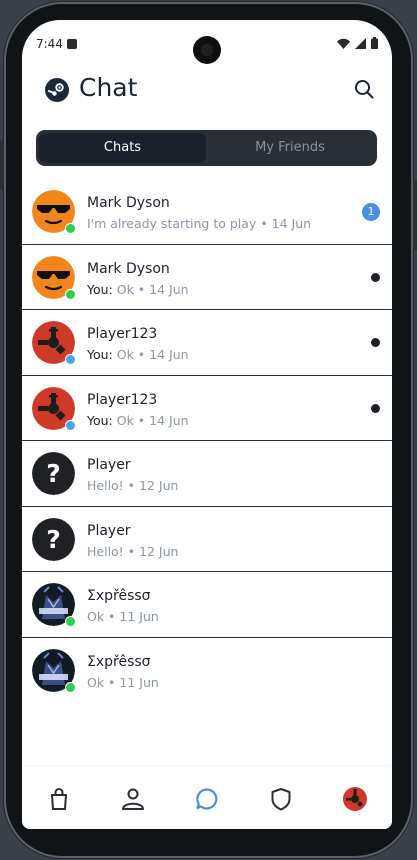  Describe the element at coordinates (355, 799) in the screenshot. I see `profile-avatar-icon` at that location.